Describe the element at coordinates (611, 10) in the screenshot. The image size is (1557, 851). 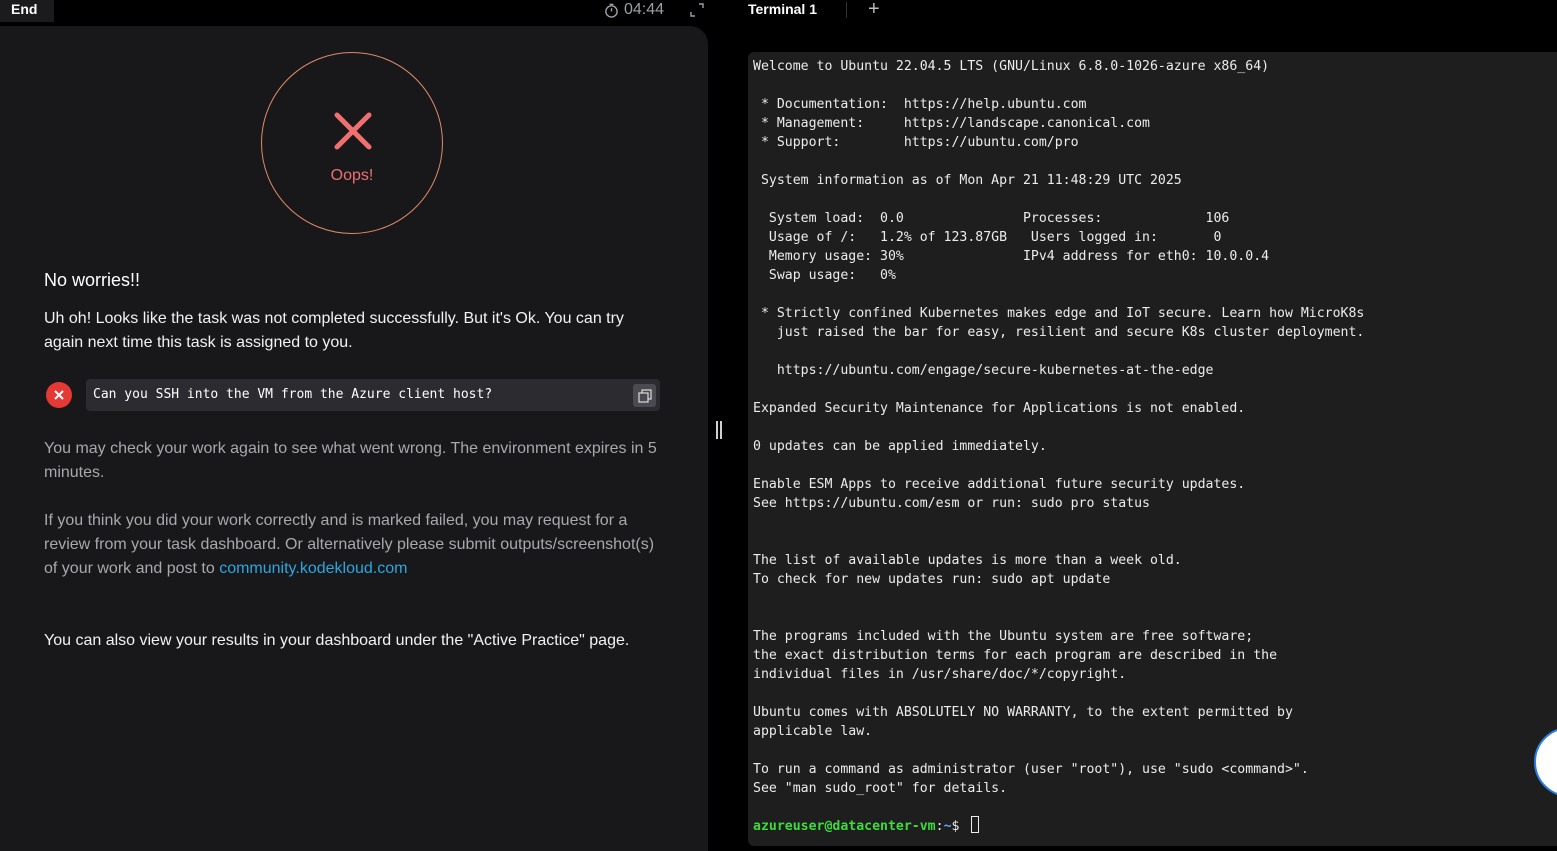
I see `stopwatch-icon` at that location.